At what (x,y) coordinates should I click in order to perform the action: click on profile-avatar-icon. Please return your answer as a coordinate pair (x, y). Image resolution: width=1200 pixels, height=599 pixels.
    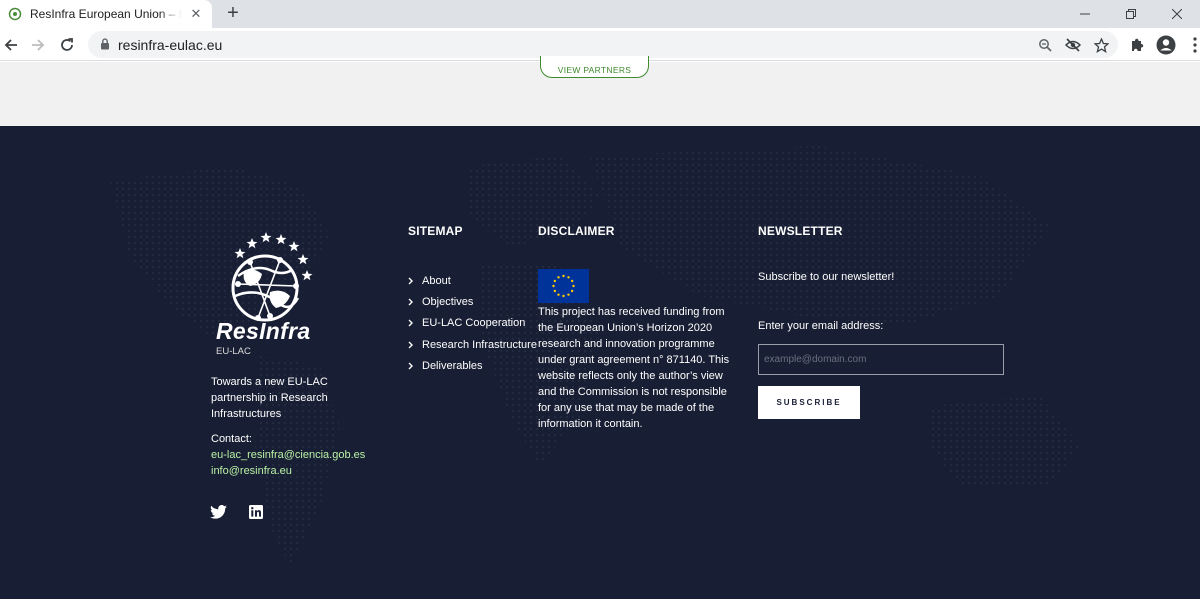
    Looking at the image, I should click on (1166, 45).